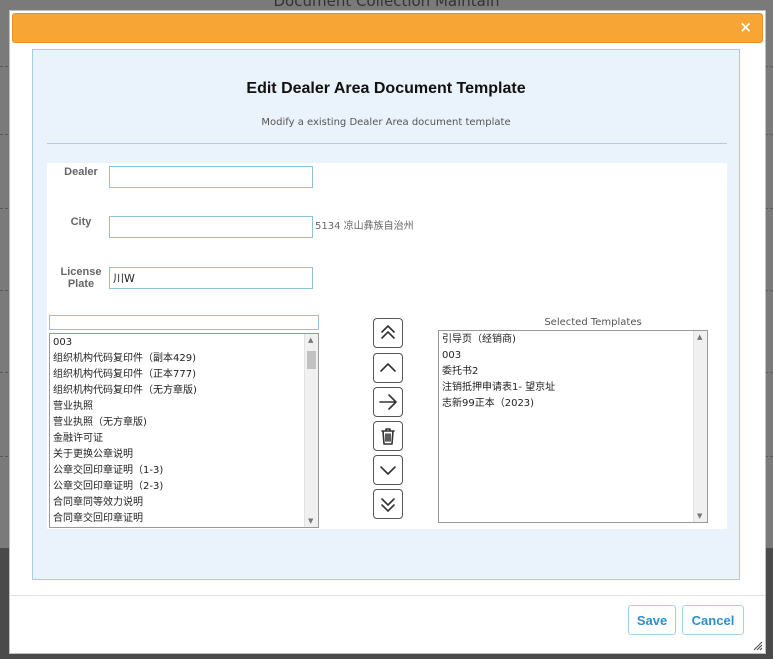 This screenshot has width=773, height=659. I want to click on move-up-button, so click(388, 368).